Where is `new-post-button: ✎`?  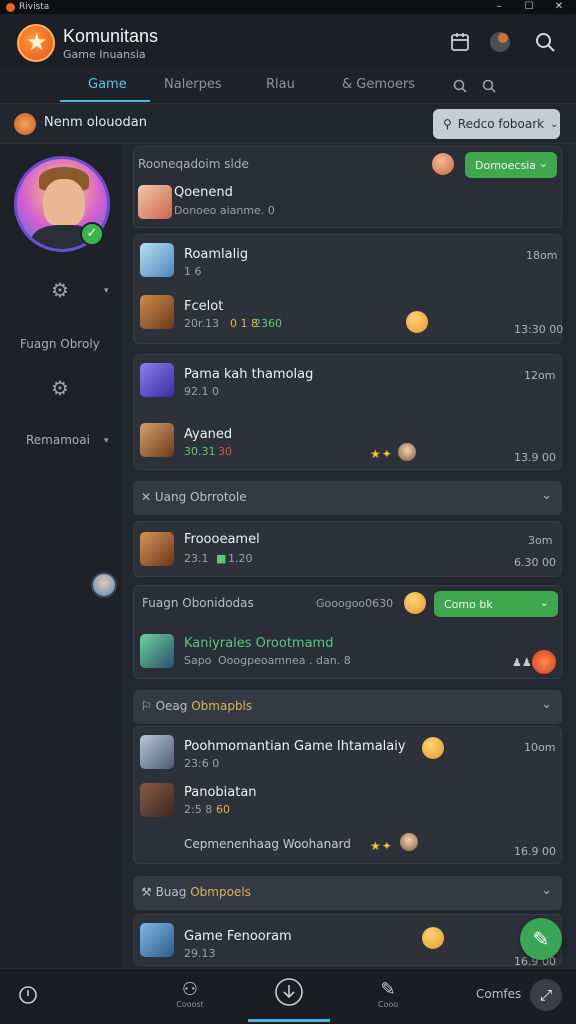
new-post-button: ✎ is located at coordinates (541, 939).